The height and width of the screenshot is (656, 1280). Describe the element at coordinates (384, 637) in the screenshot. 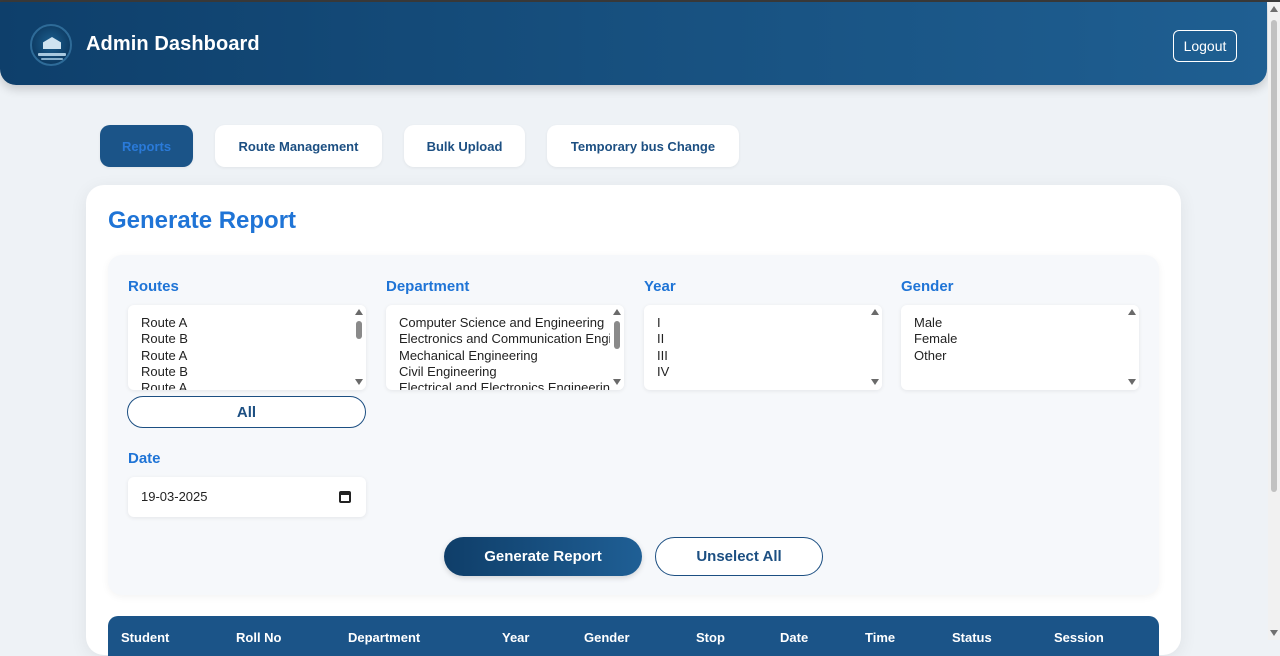

I see `column-header: Department` at that location.